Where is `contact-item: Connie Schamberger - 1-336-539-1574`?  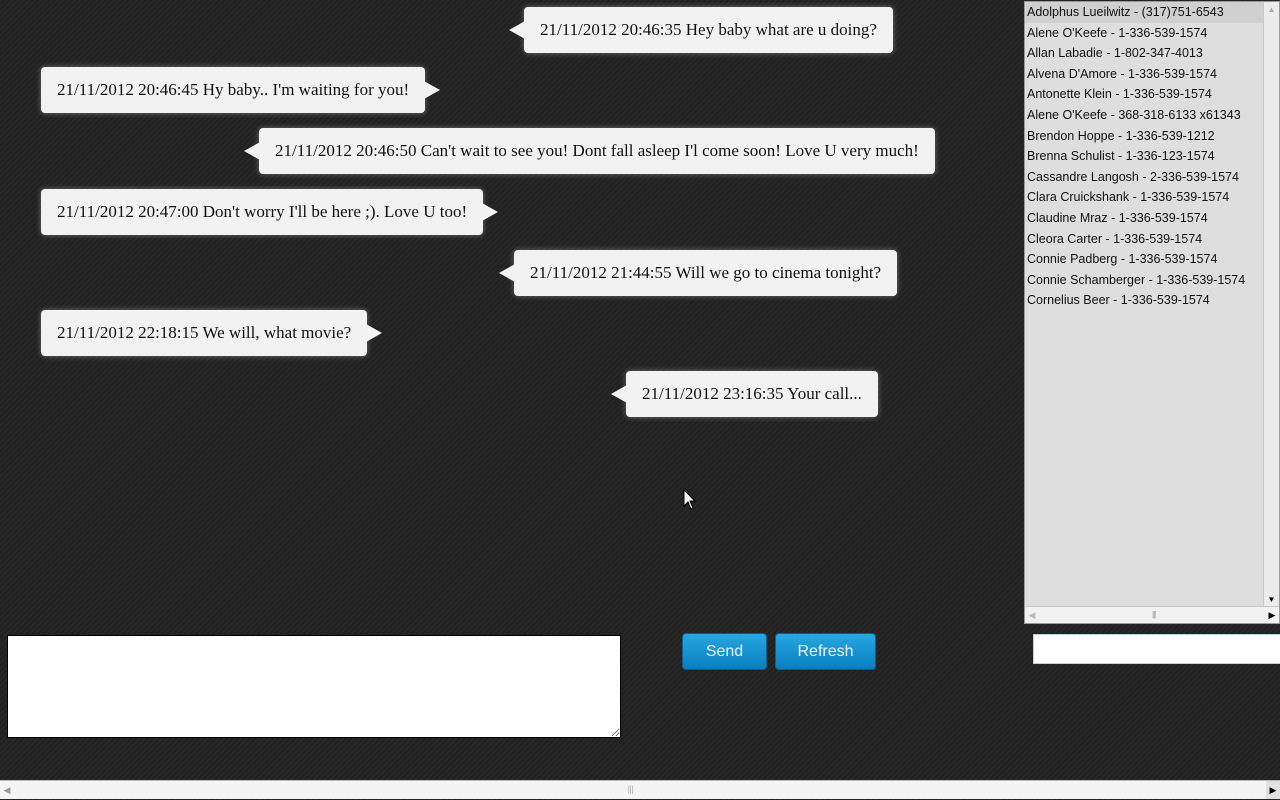
contact-item: Connie Schamberger - 1-336-539-1574 is located at coordinates (1144, 280).